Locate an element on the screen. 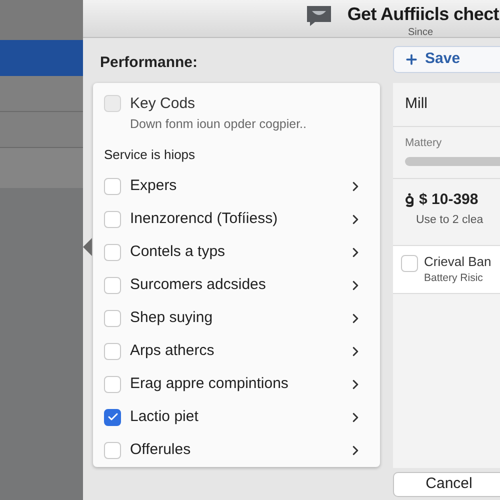 The image size is (500, 500). panel-title: Mill is located at coordinates (416, 104).